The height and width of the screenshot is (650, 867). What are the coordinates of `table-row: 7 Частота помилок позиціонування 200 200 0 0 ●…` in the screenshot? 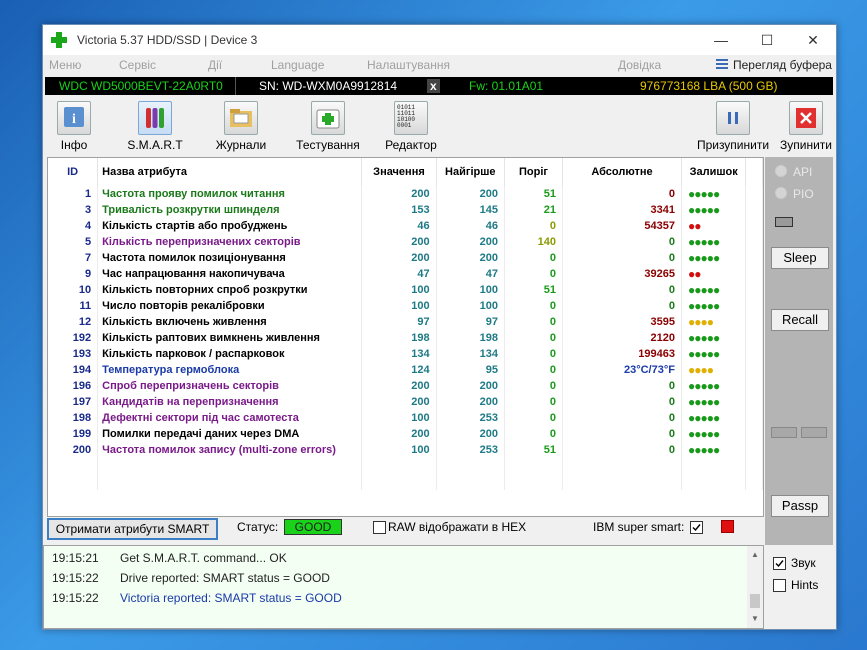 It's located at (405, 258).